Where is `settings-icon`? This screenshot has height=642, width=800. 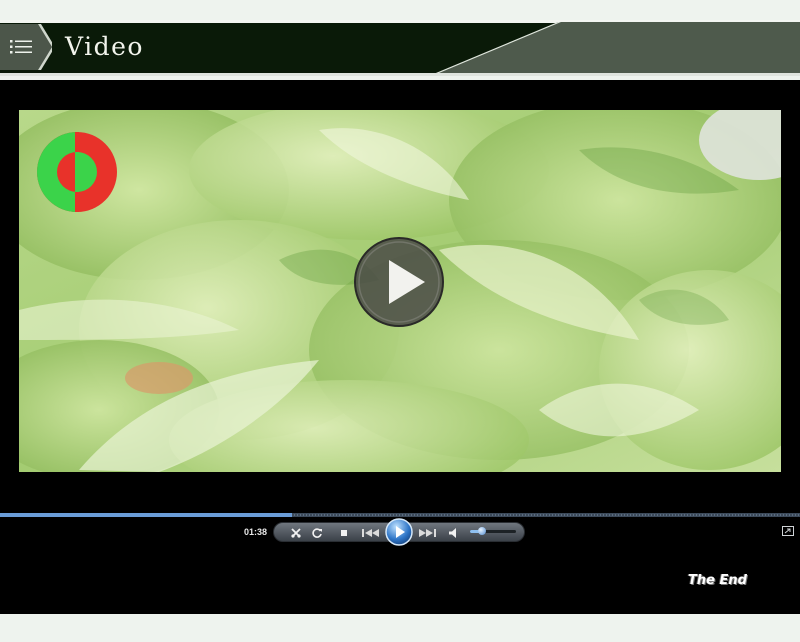
settings-icon is located at coordinates (296, 533).